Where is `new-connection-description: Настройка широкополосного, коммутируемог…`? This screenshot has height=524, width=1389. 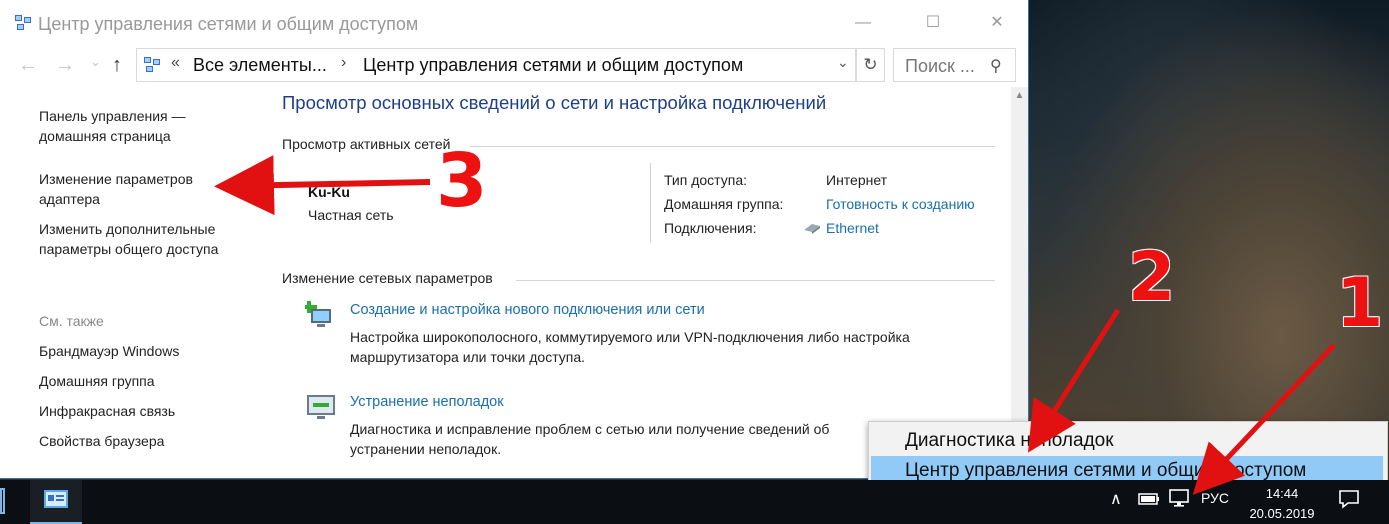 new-connection-description: Настройка широкополосного, коммутируемог… is located at coordinates (630, 347).